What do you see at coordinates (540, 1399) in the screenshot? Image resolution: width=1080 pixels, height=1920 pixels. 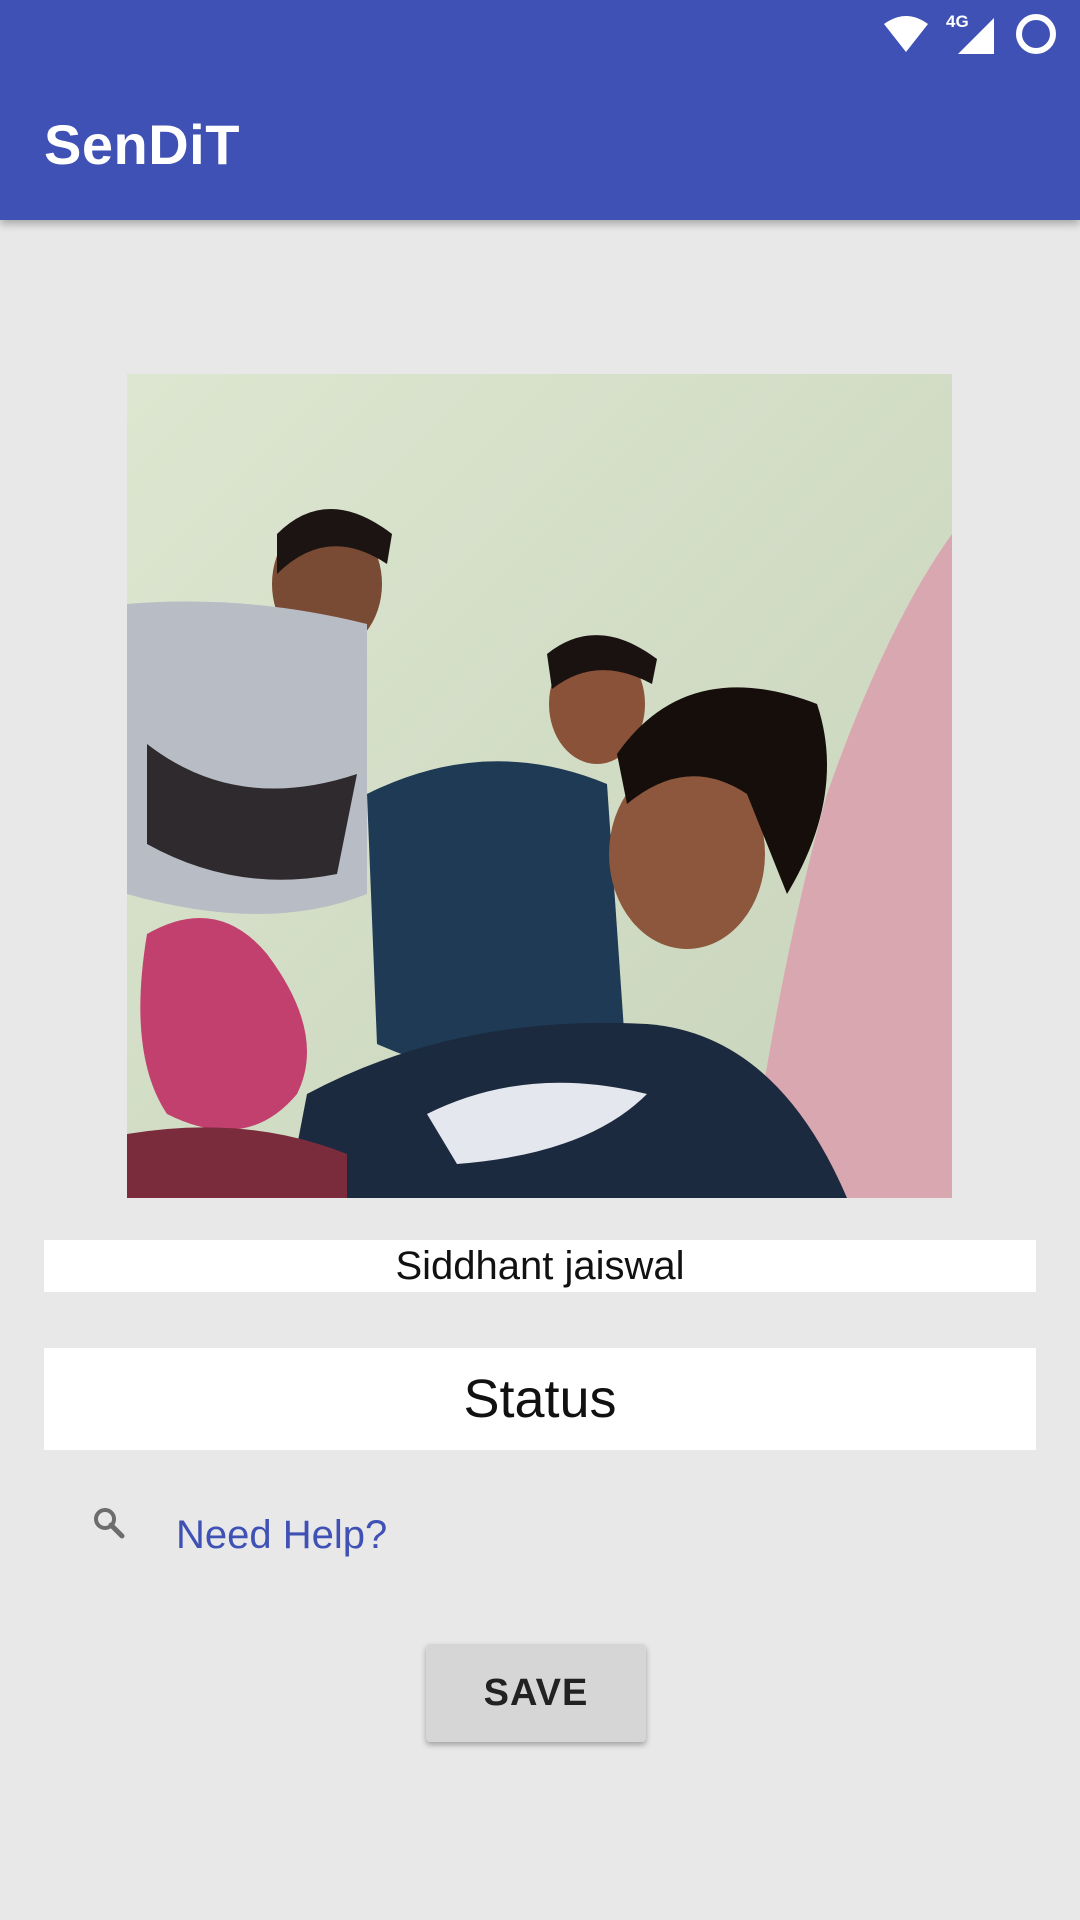 I see `status-field` at bounding box center [540, 1399].